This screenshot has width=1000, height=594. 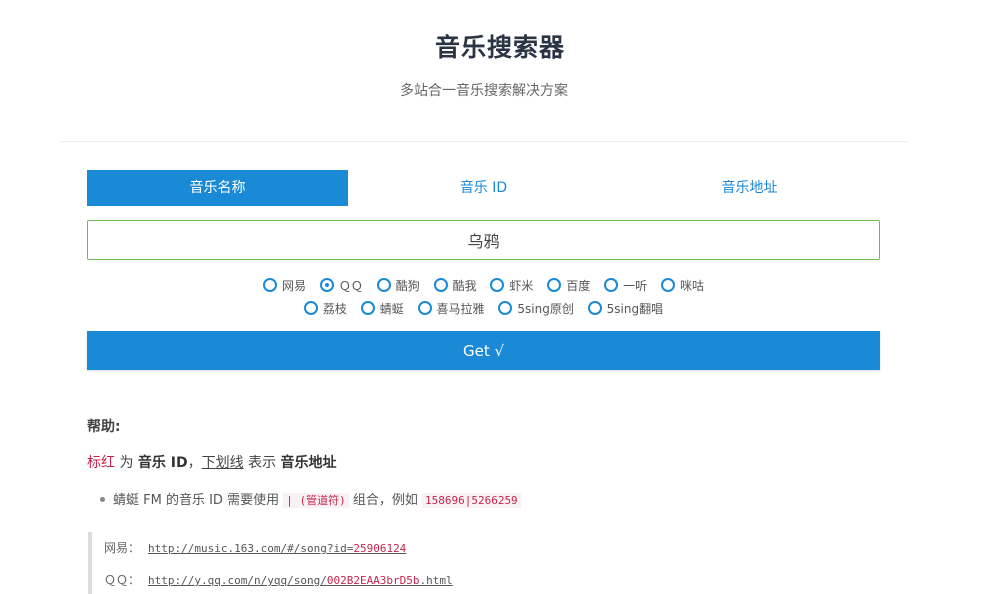 I want to click on radio-migu: 咪咕, so click(x=682, y=285).